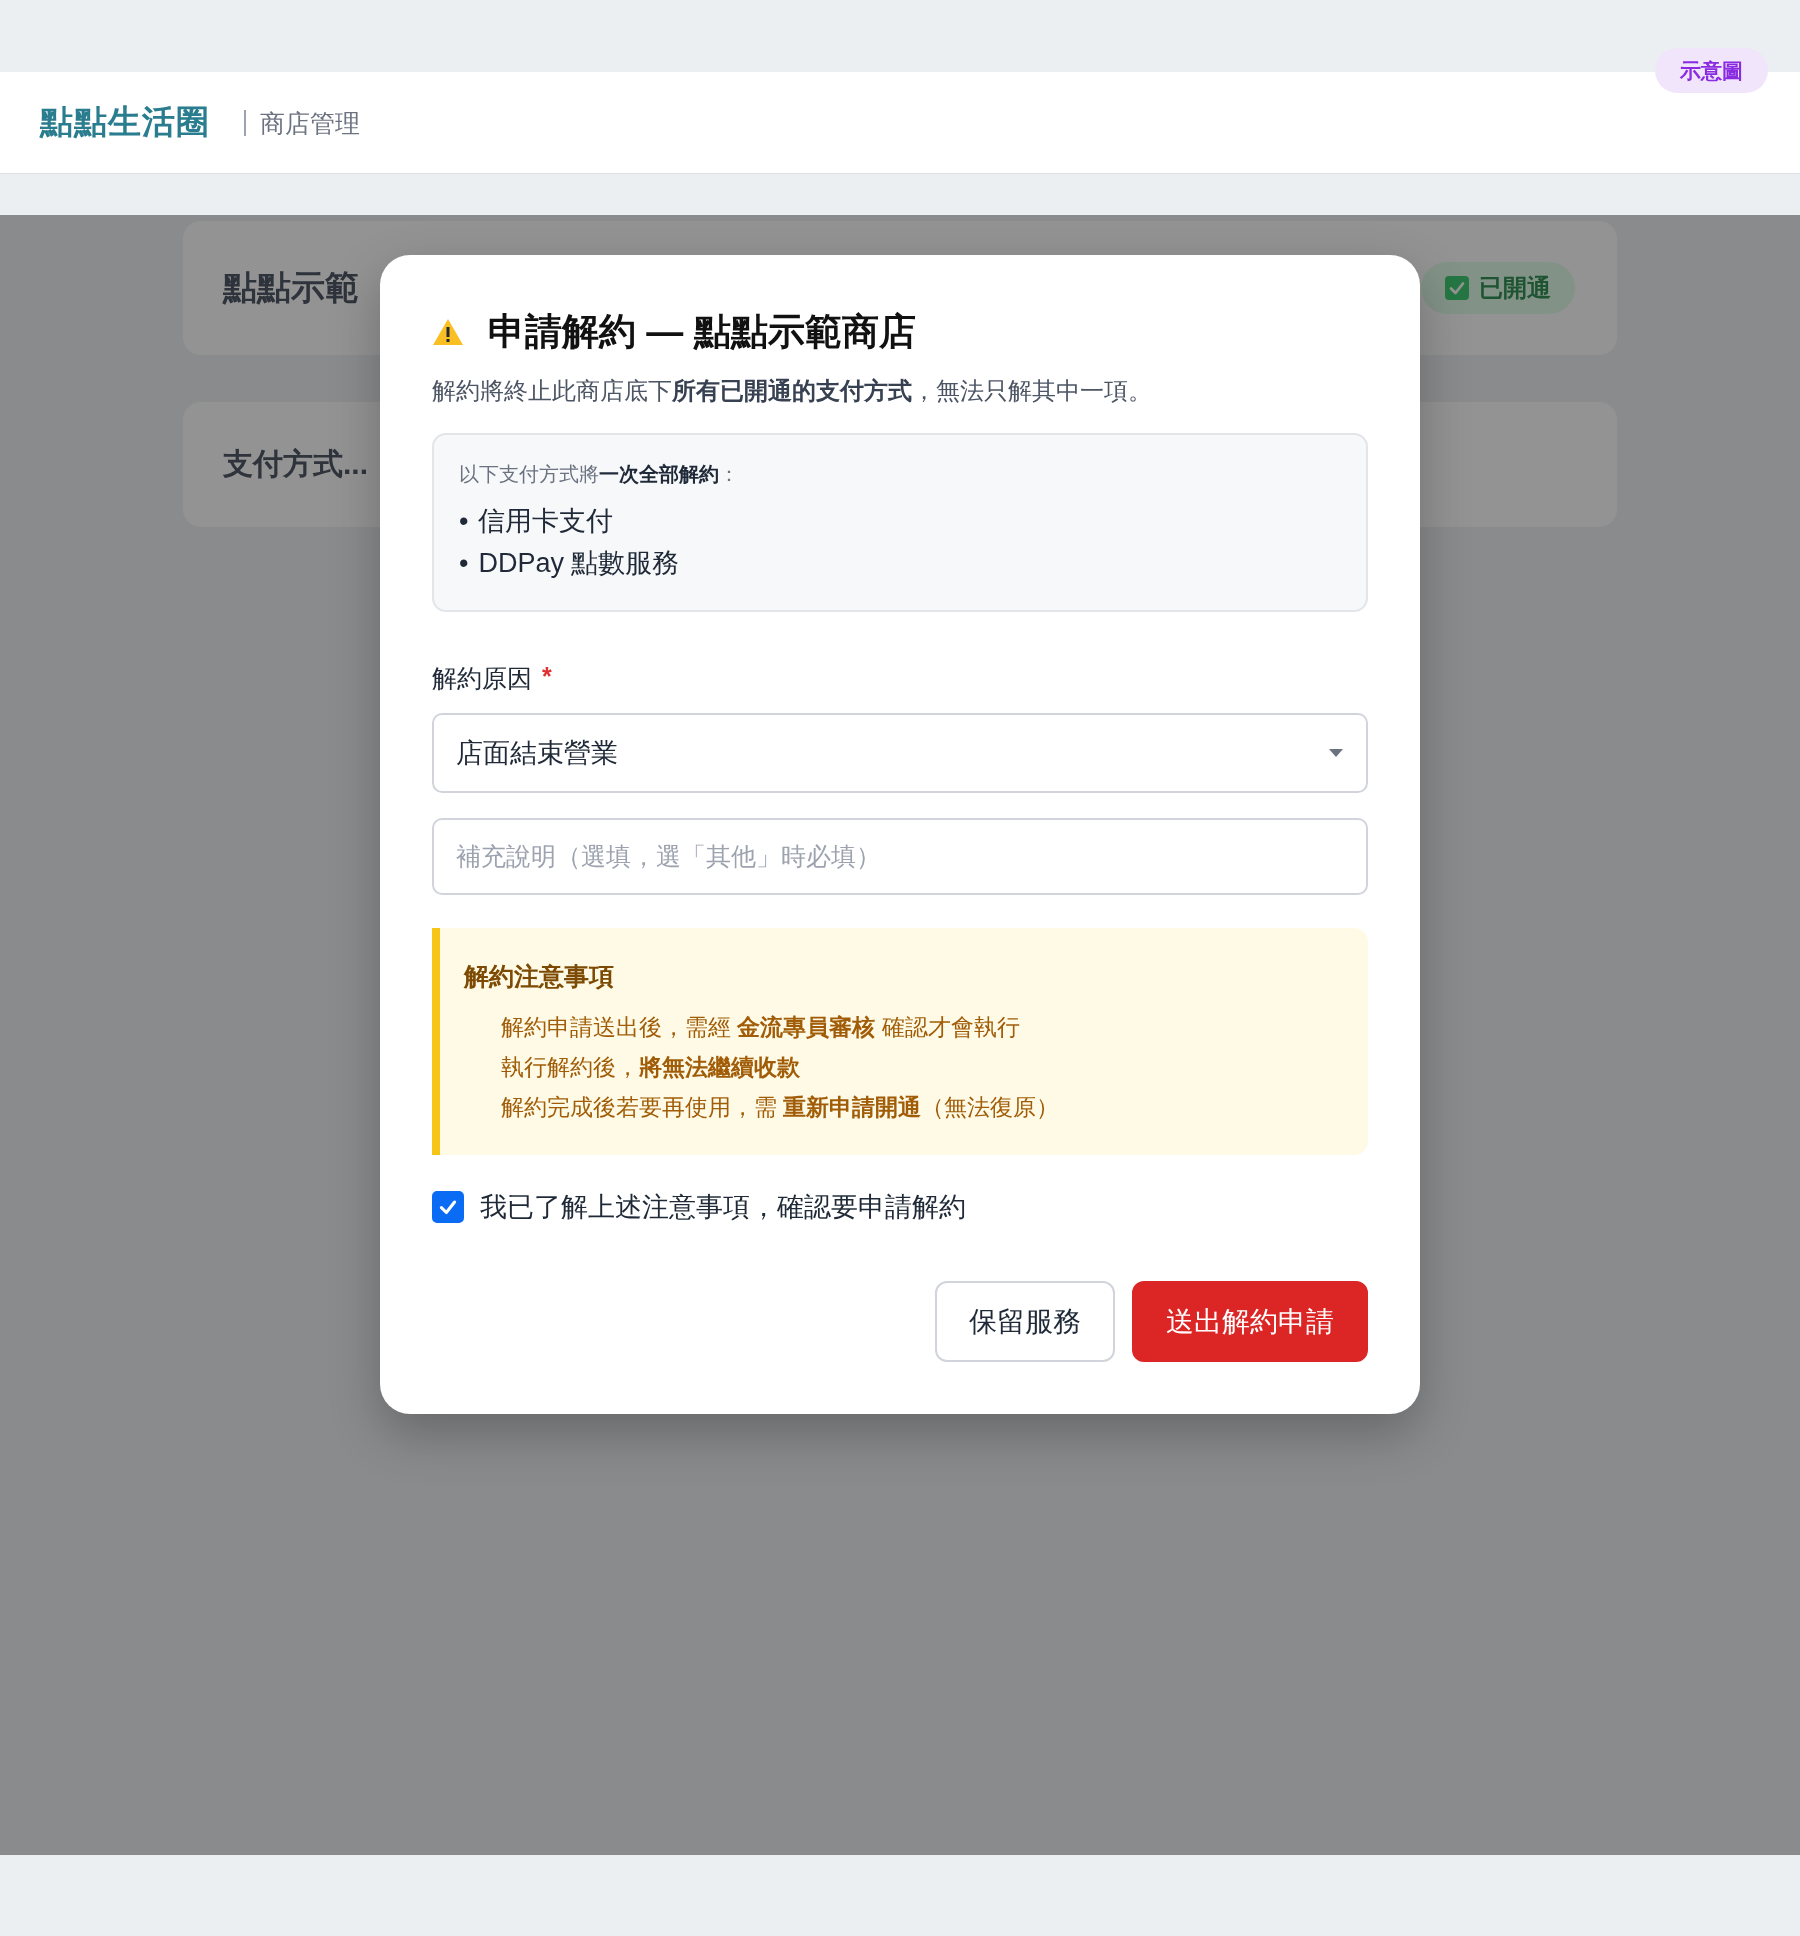 Image resolution: width=1800 pixels, height=1936 pixels. What do you see at coordinates (579, 563) in the screenshot?
I see `payment-method-item: DDPay 點數服務` at bounding box center [579, 563].